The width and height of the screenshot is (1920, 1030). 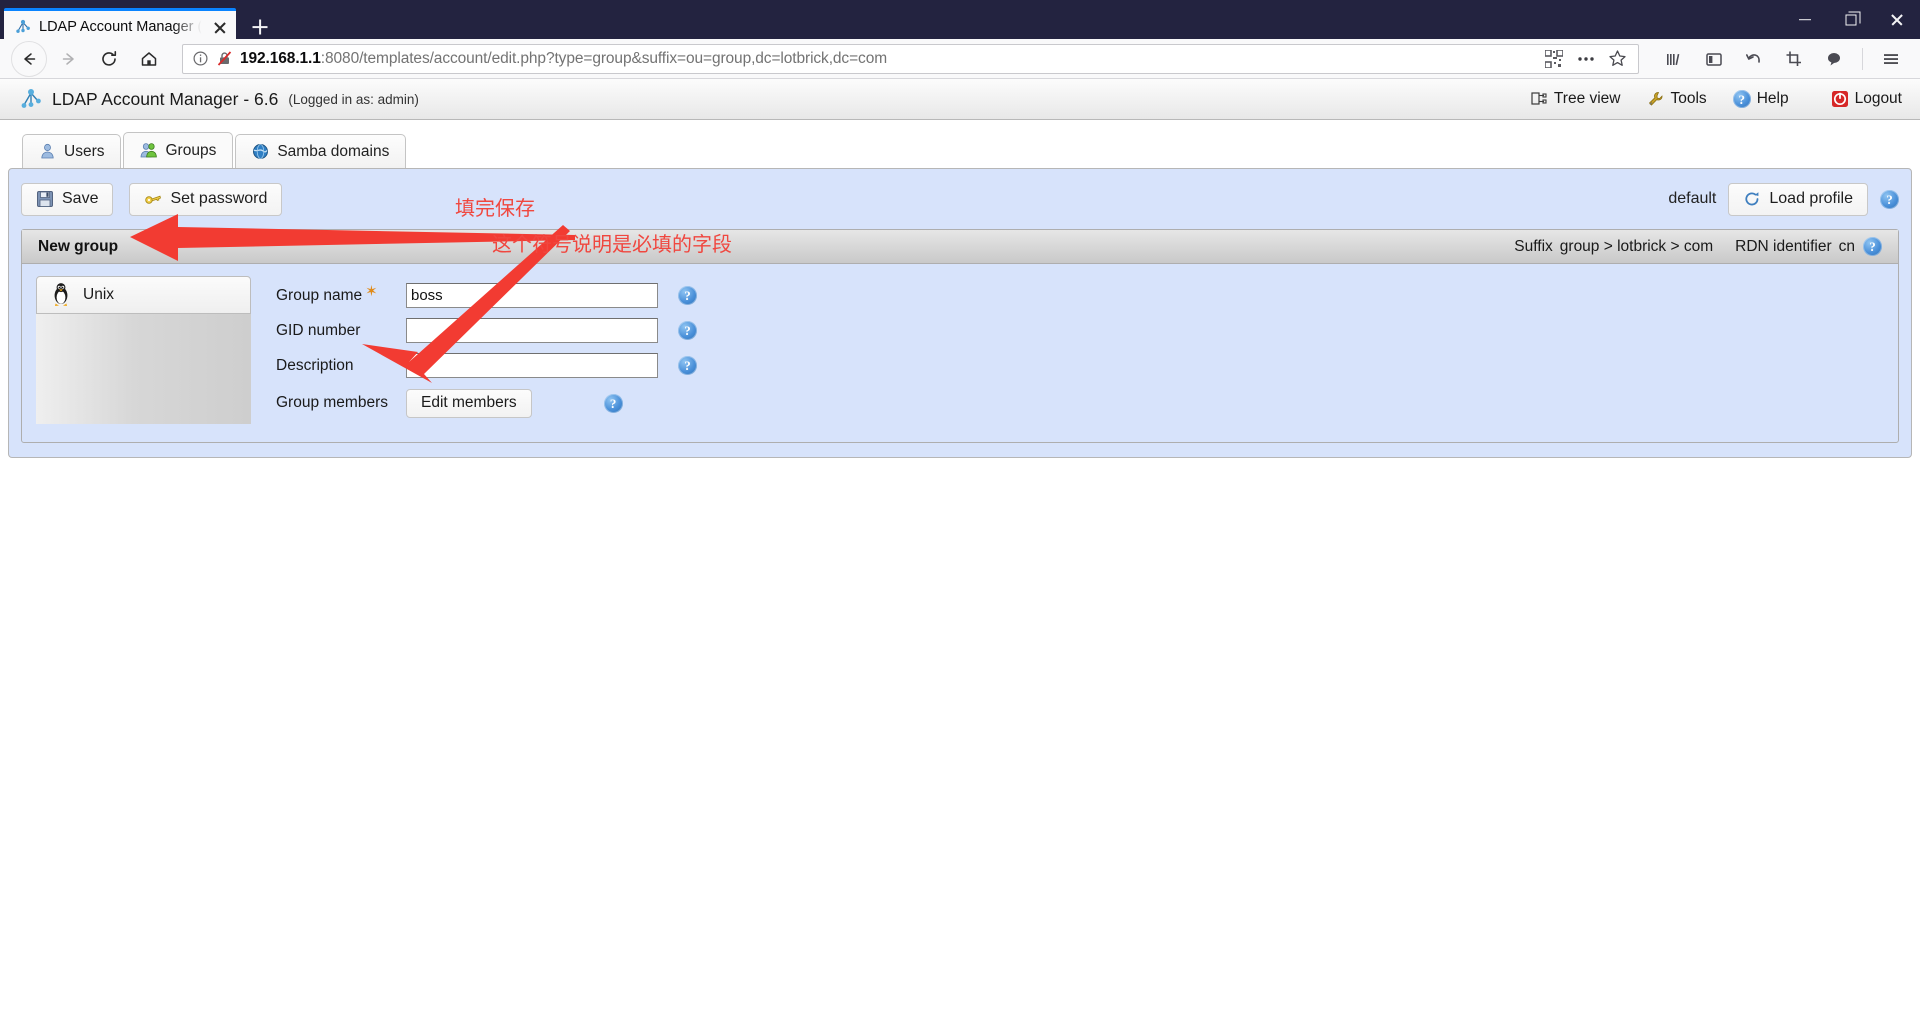 I want to click on ldap-tree-icon, so click(x=23, y=27).